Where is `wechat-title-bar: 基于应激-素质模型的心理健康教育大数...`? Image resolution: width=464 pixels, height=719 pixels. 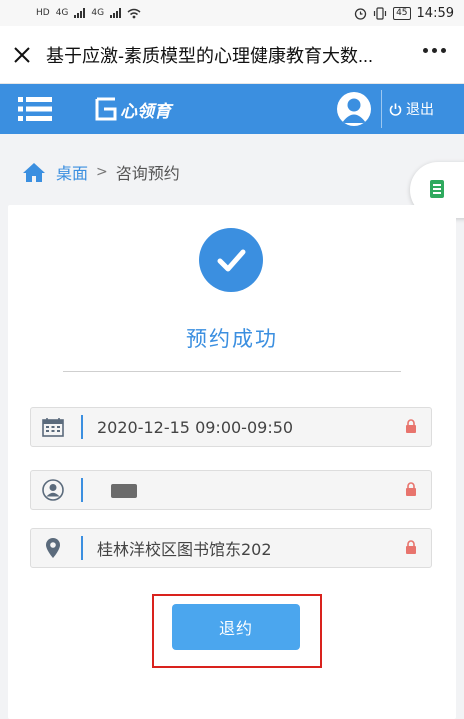 wechat-title-bar: 基于应激-素质模型的心理健康教育大数... is located at coordinates (232, 55).